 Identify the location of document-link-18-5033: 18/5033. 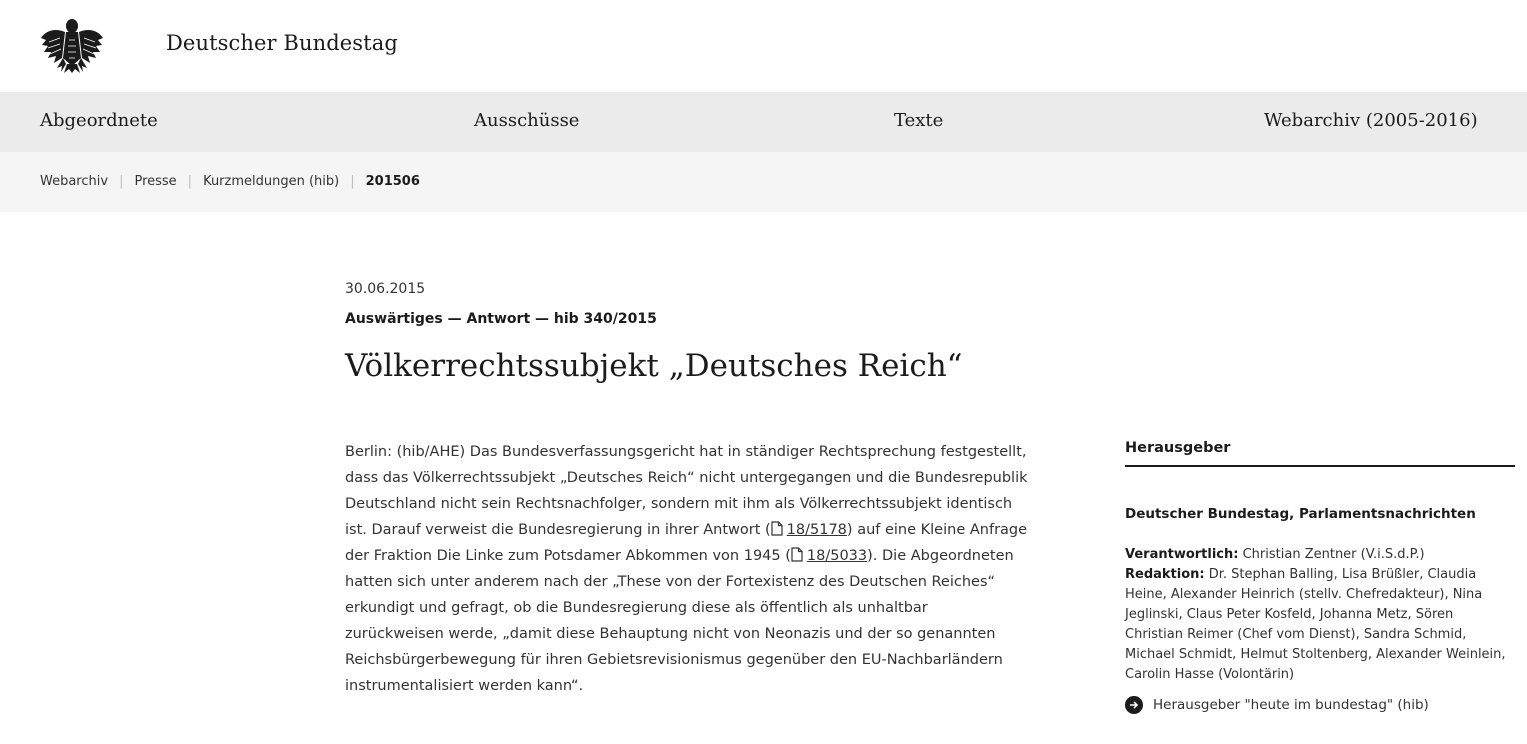
(837, 556).